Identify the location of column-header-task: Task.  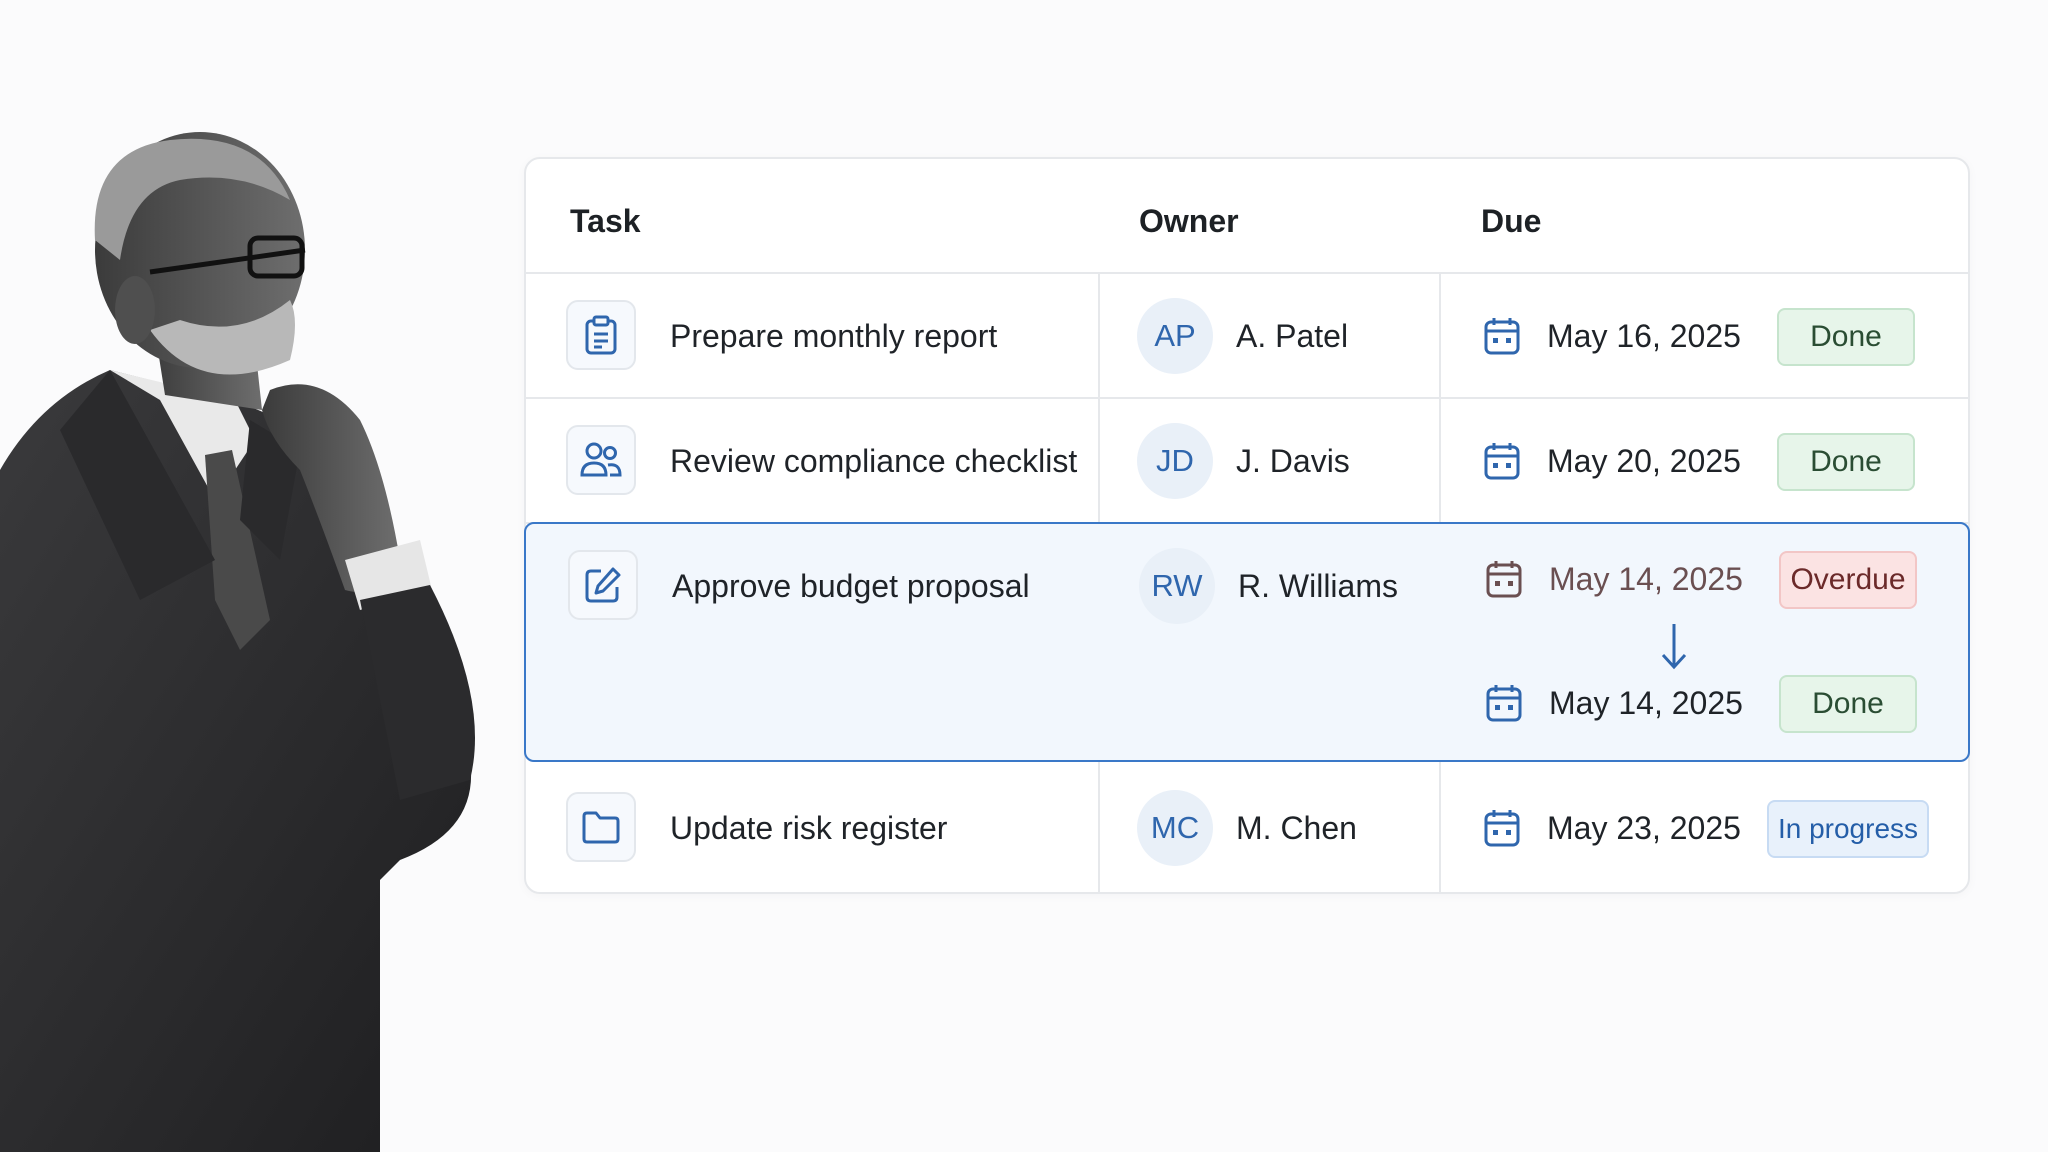
(605, 221).